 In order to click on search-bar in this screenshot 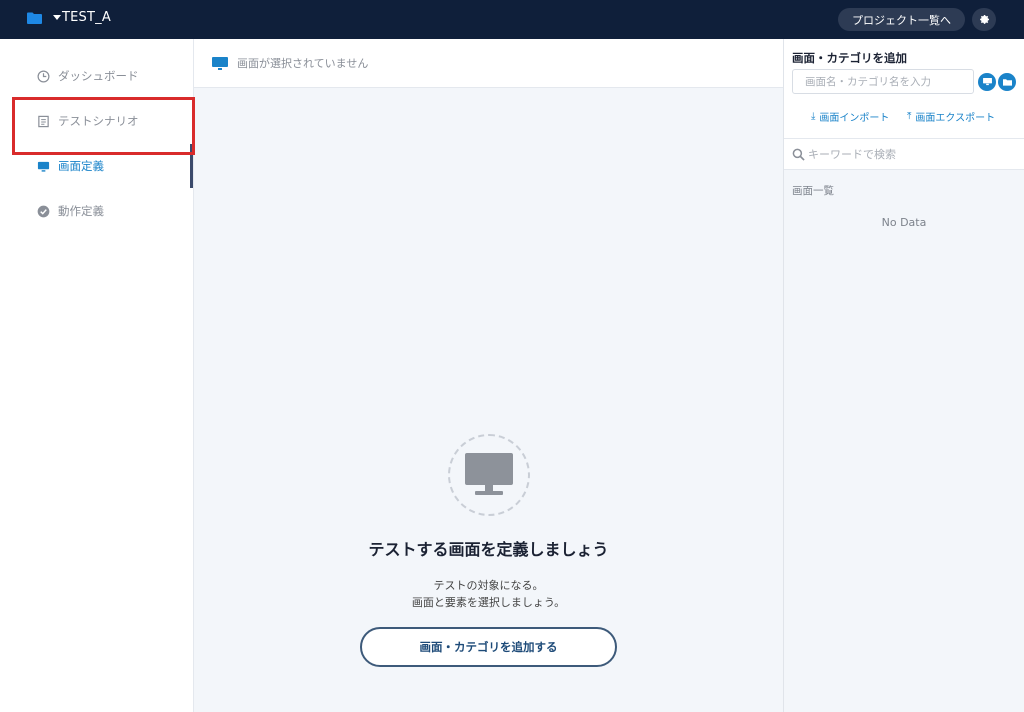, I will do `click(904, 154)`.